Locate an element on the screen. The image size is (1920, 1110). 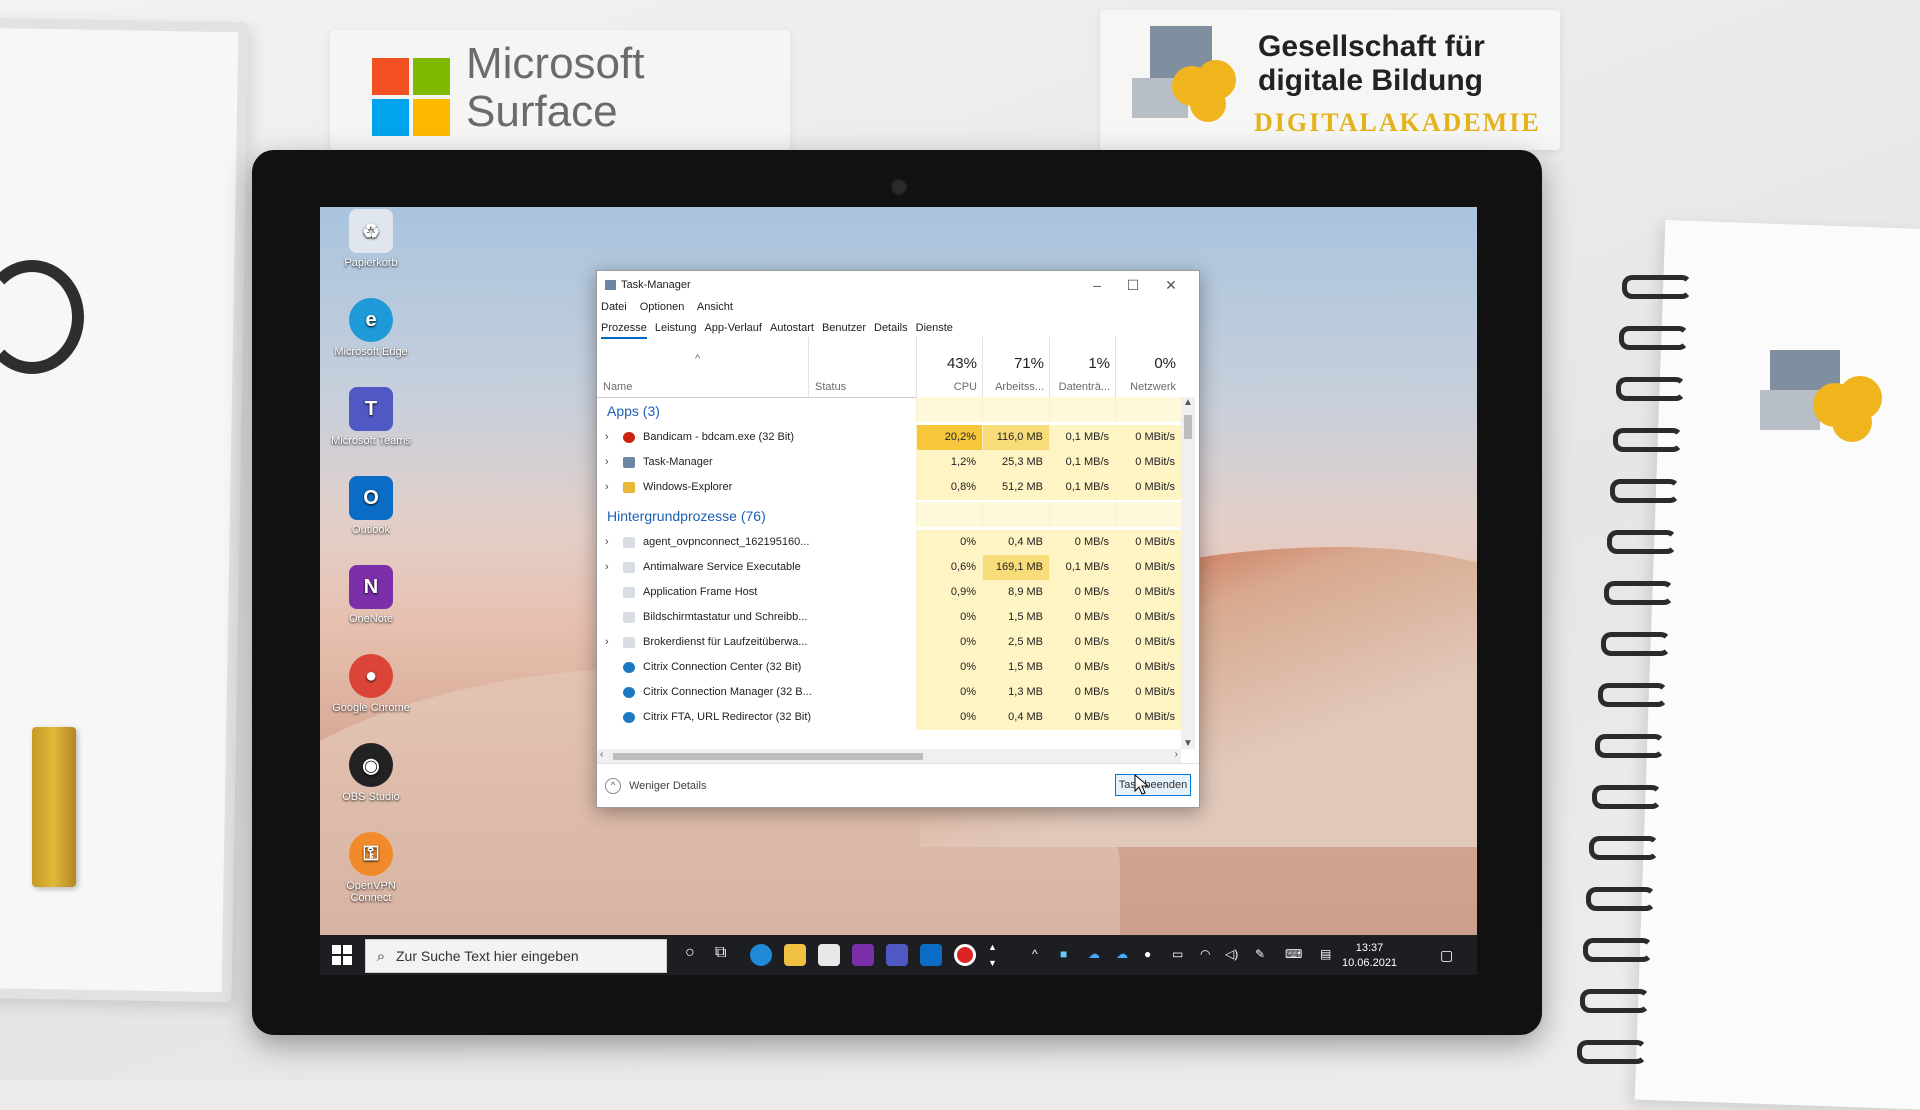
openvpn-icon: ⚿ is located at coordinates (371, 854).